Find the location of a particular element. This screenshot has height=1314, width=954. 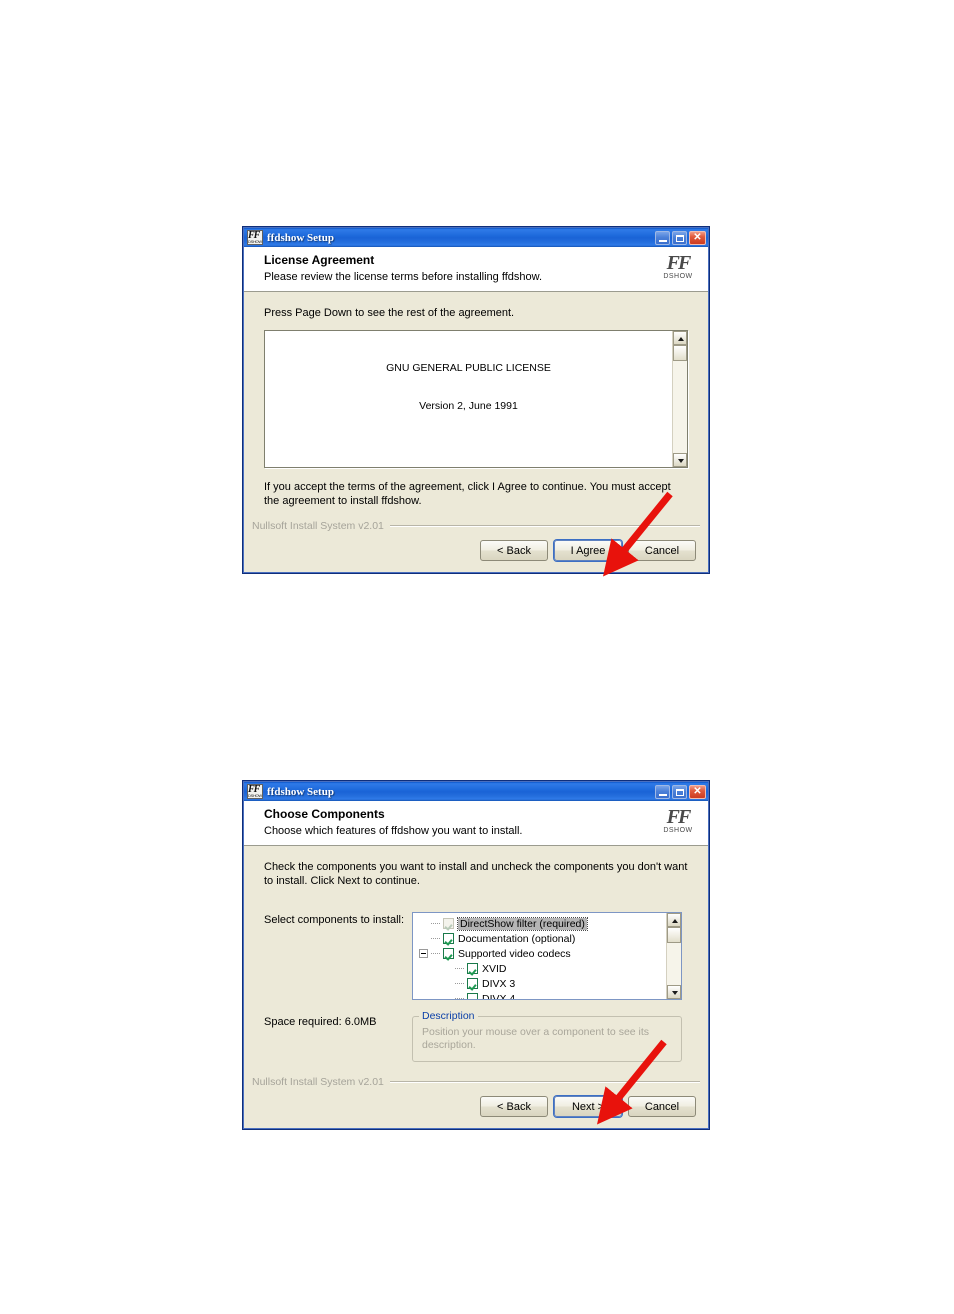

tree-item-label: DirectShow filter (required) is located at coordinates (522, 923).